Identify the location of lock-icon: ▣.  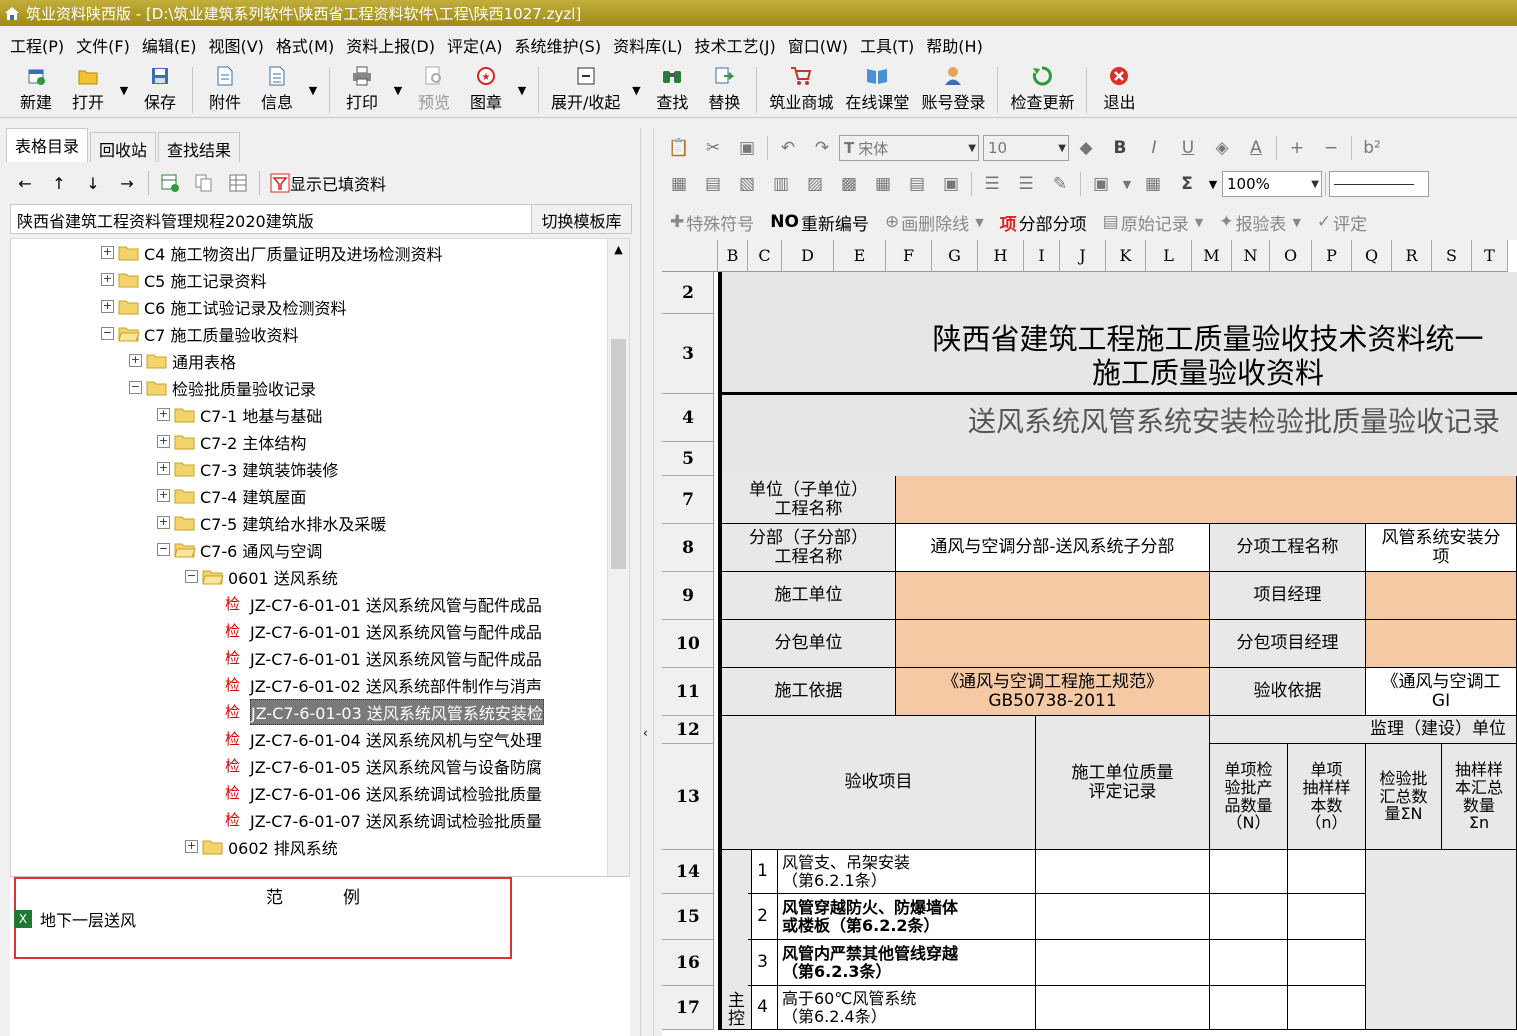
(951, 184).